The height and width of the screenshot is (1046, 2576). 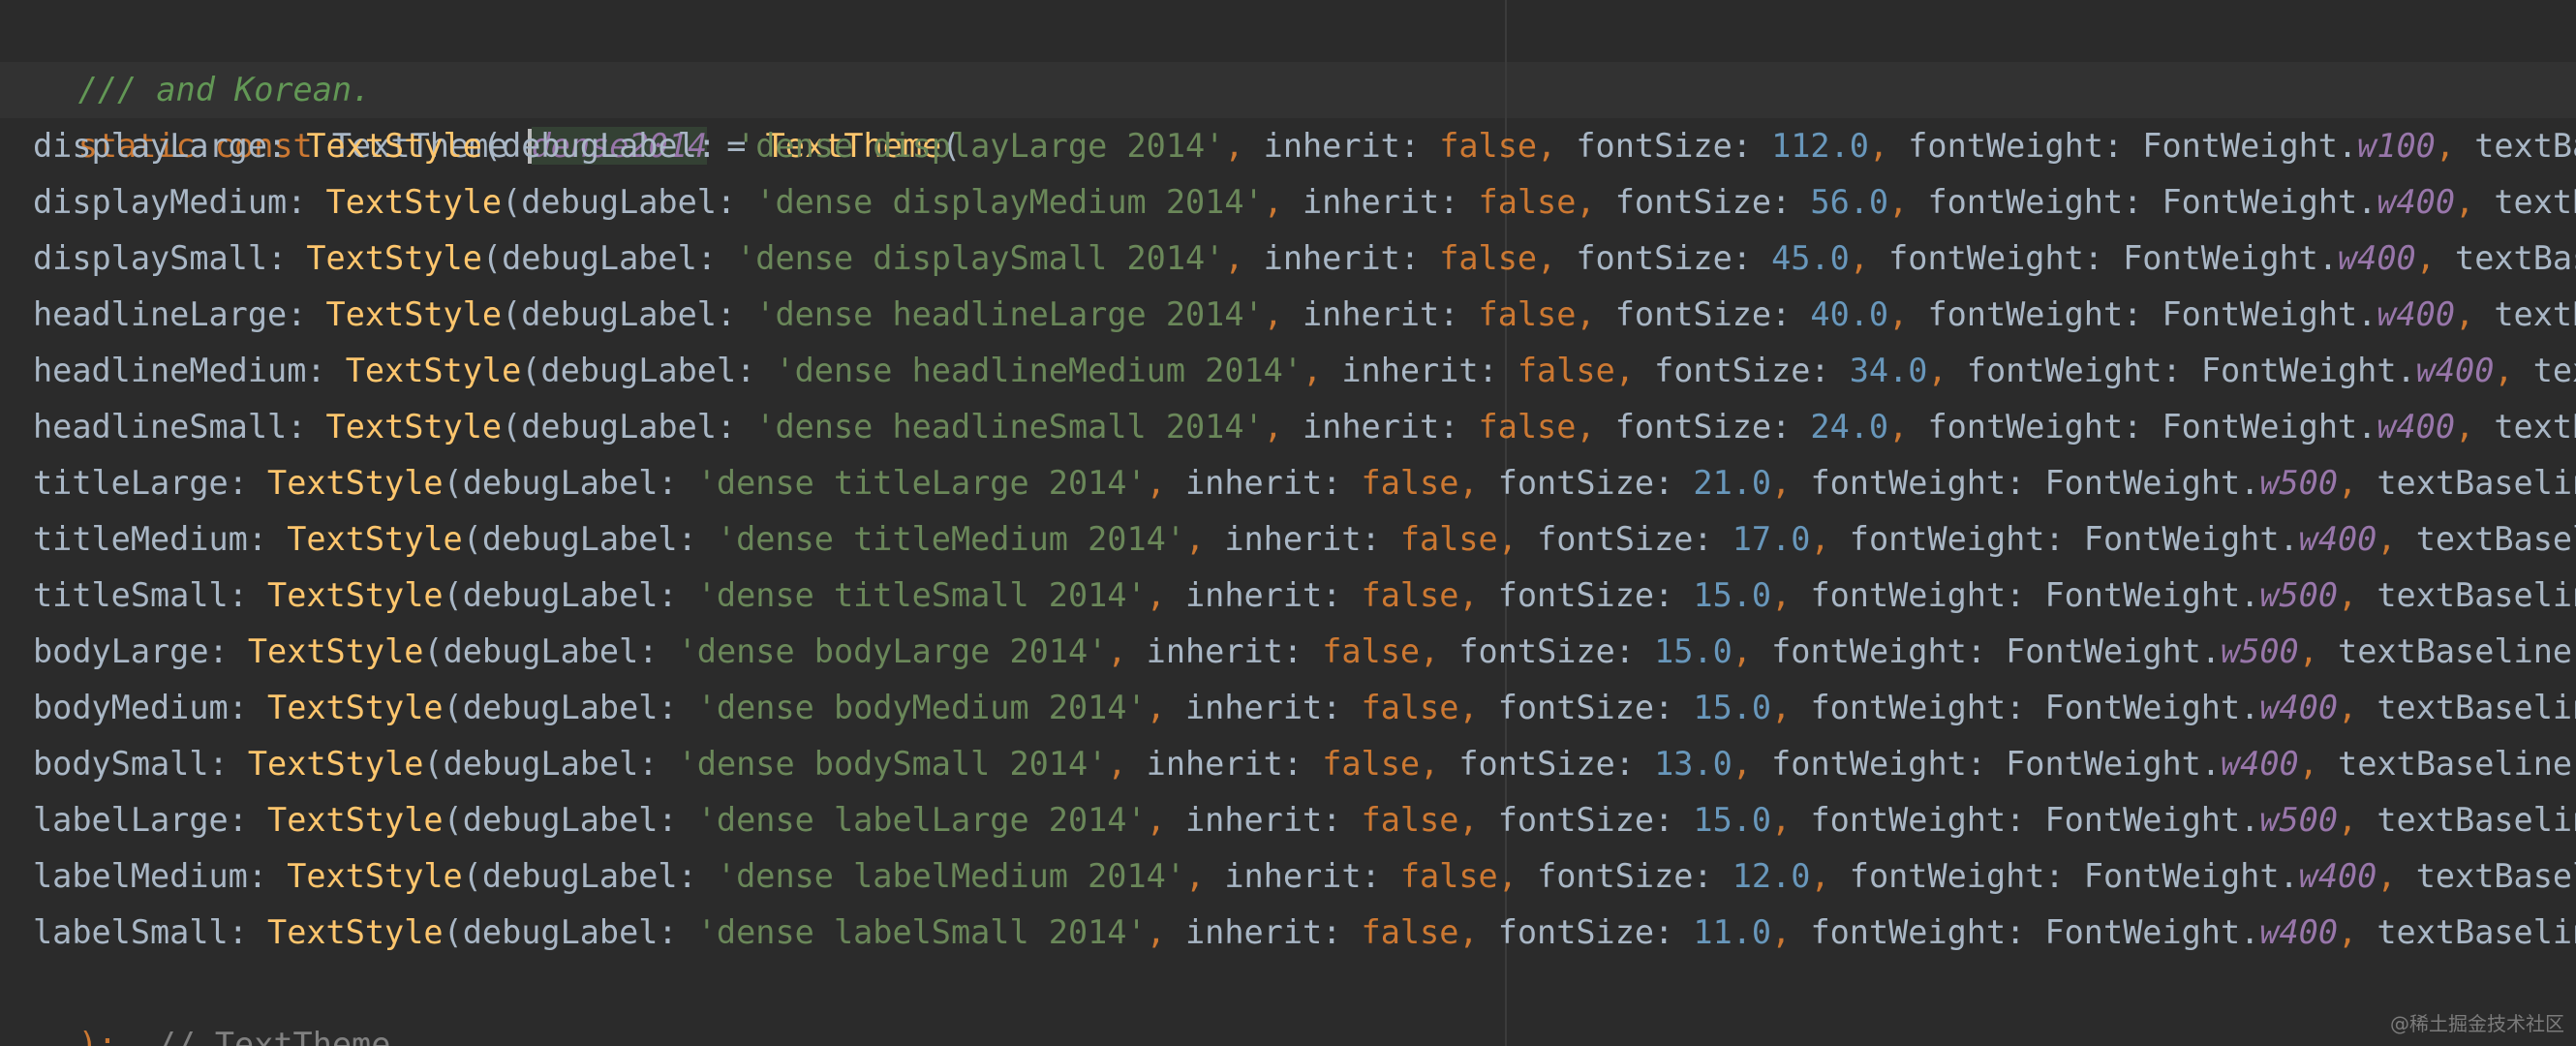 I want to click on truncated-tail: textBaseli, so click(x=2495, y=539).